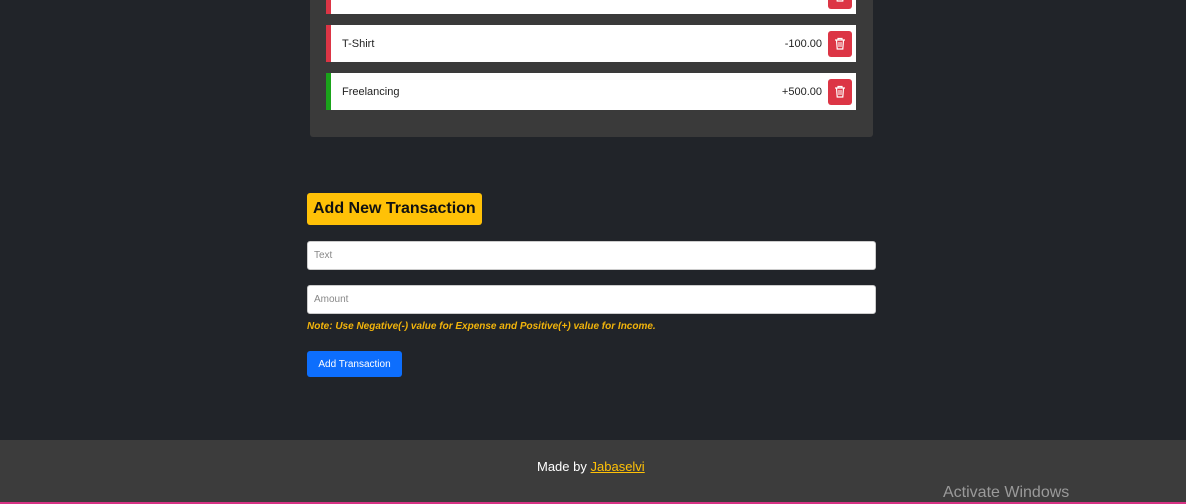  What do you see at coordinates (618, 466) in the screenshot?
I see `author-link: Jabaselvi` at bounding box center [618, 466].